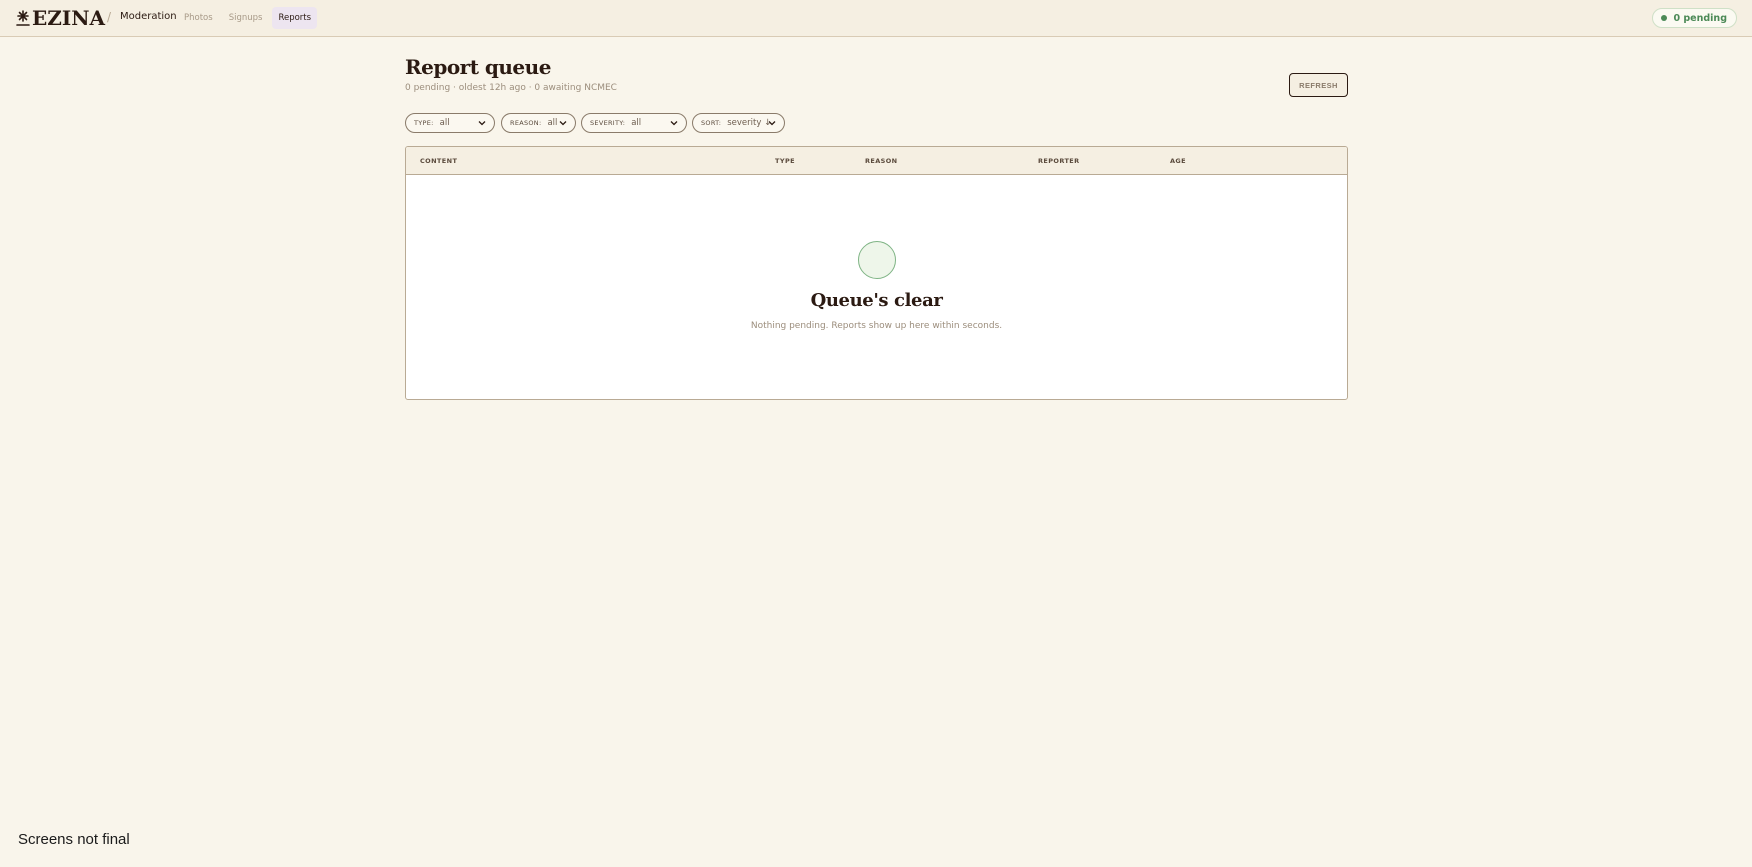 The image size is (1752, 867). Describe the element at coordinates (881, 161) in the screenshot. I see `column-header-reason: REASON` at that location.